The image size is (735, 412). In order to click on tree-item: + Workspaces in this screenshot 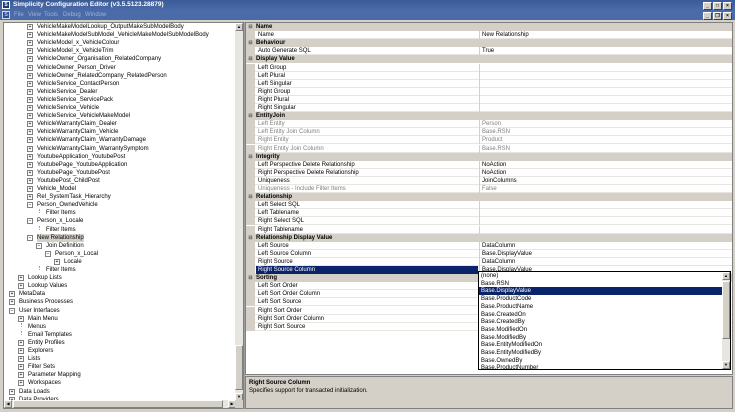, I will do `click(120, 383)`.